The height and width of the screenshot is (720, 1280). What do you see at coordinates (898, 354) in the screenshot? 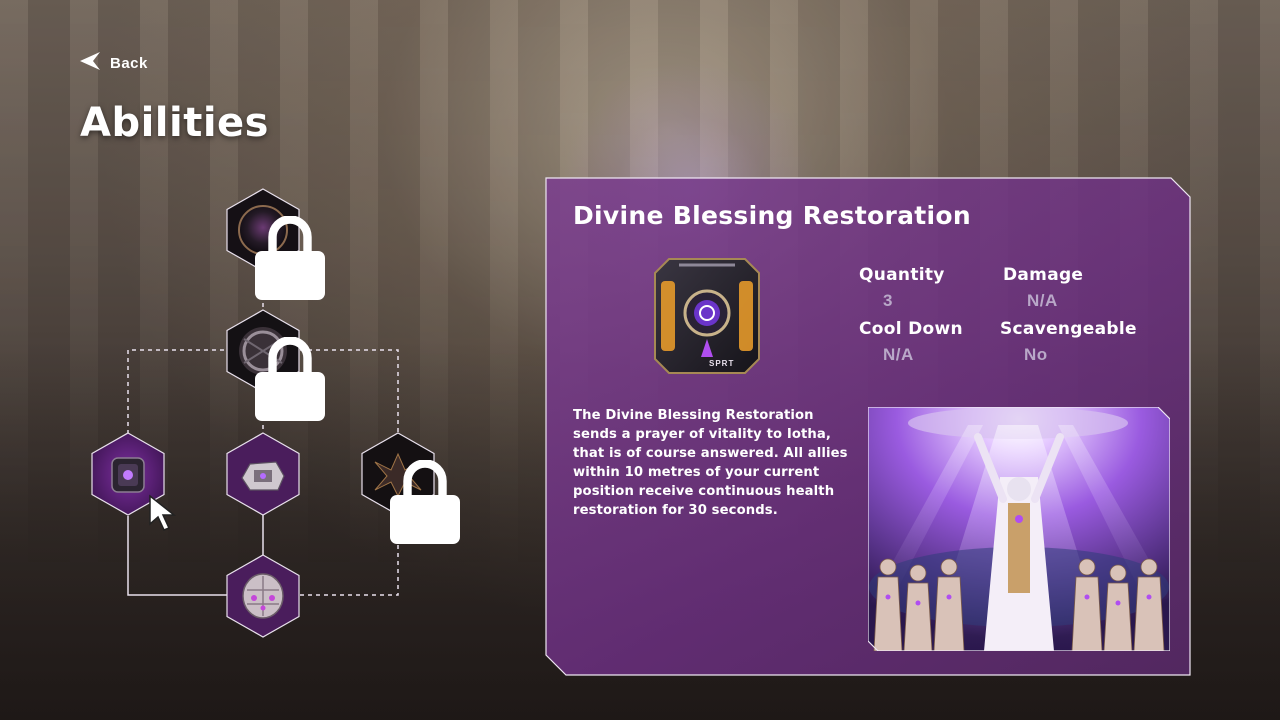
I see `stat-cooldown-value: N/A` at bounding box center [898, 354].